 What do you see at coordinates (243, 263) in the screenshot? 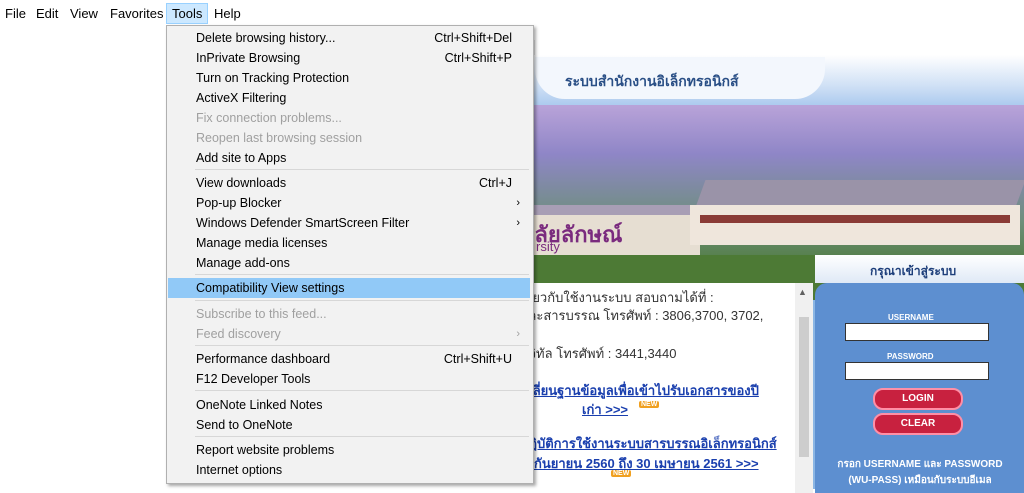
I see `menu-item-label: Manage add-ons` at bounding box center [243, 263].